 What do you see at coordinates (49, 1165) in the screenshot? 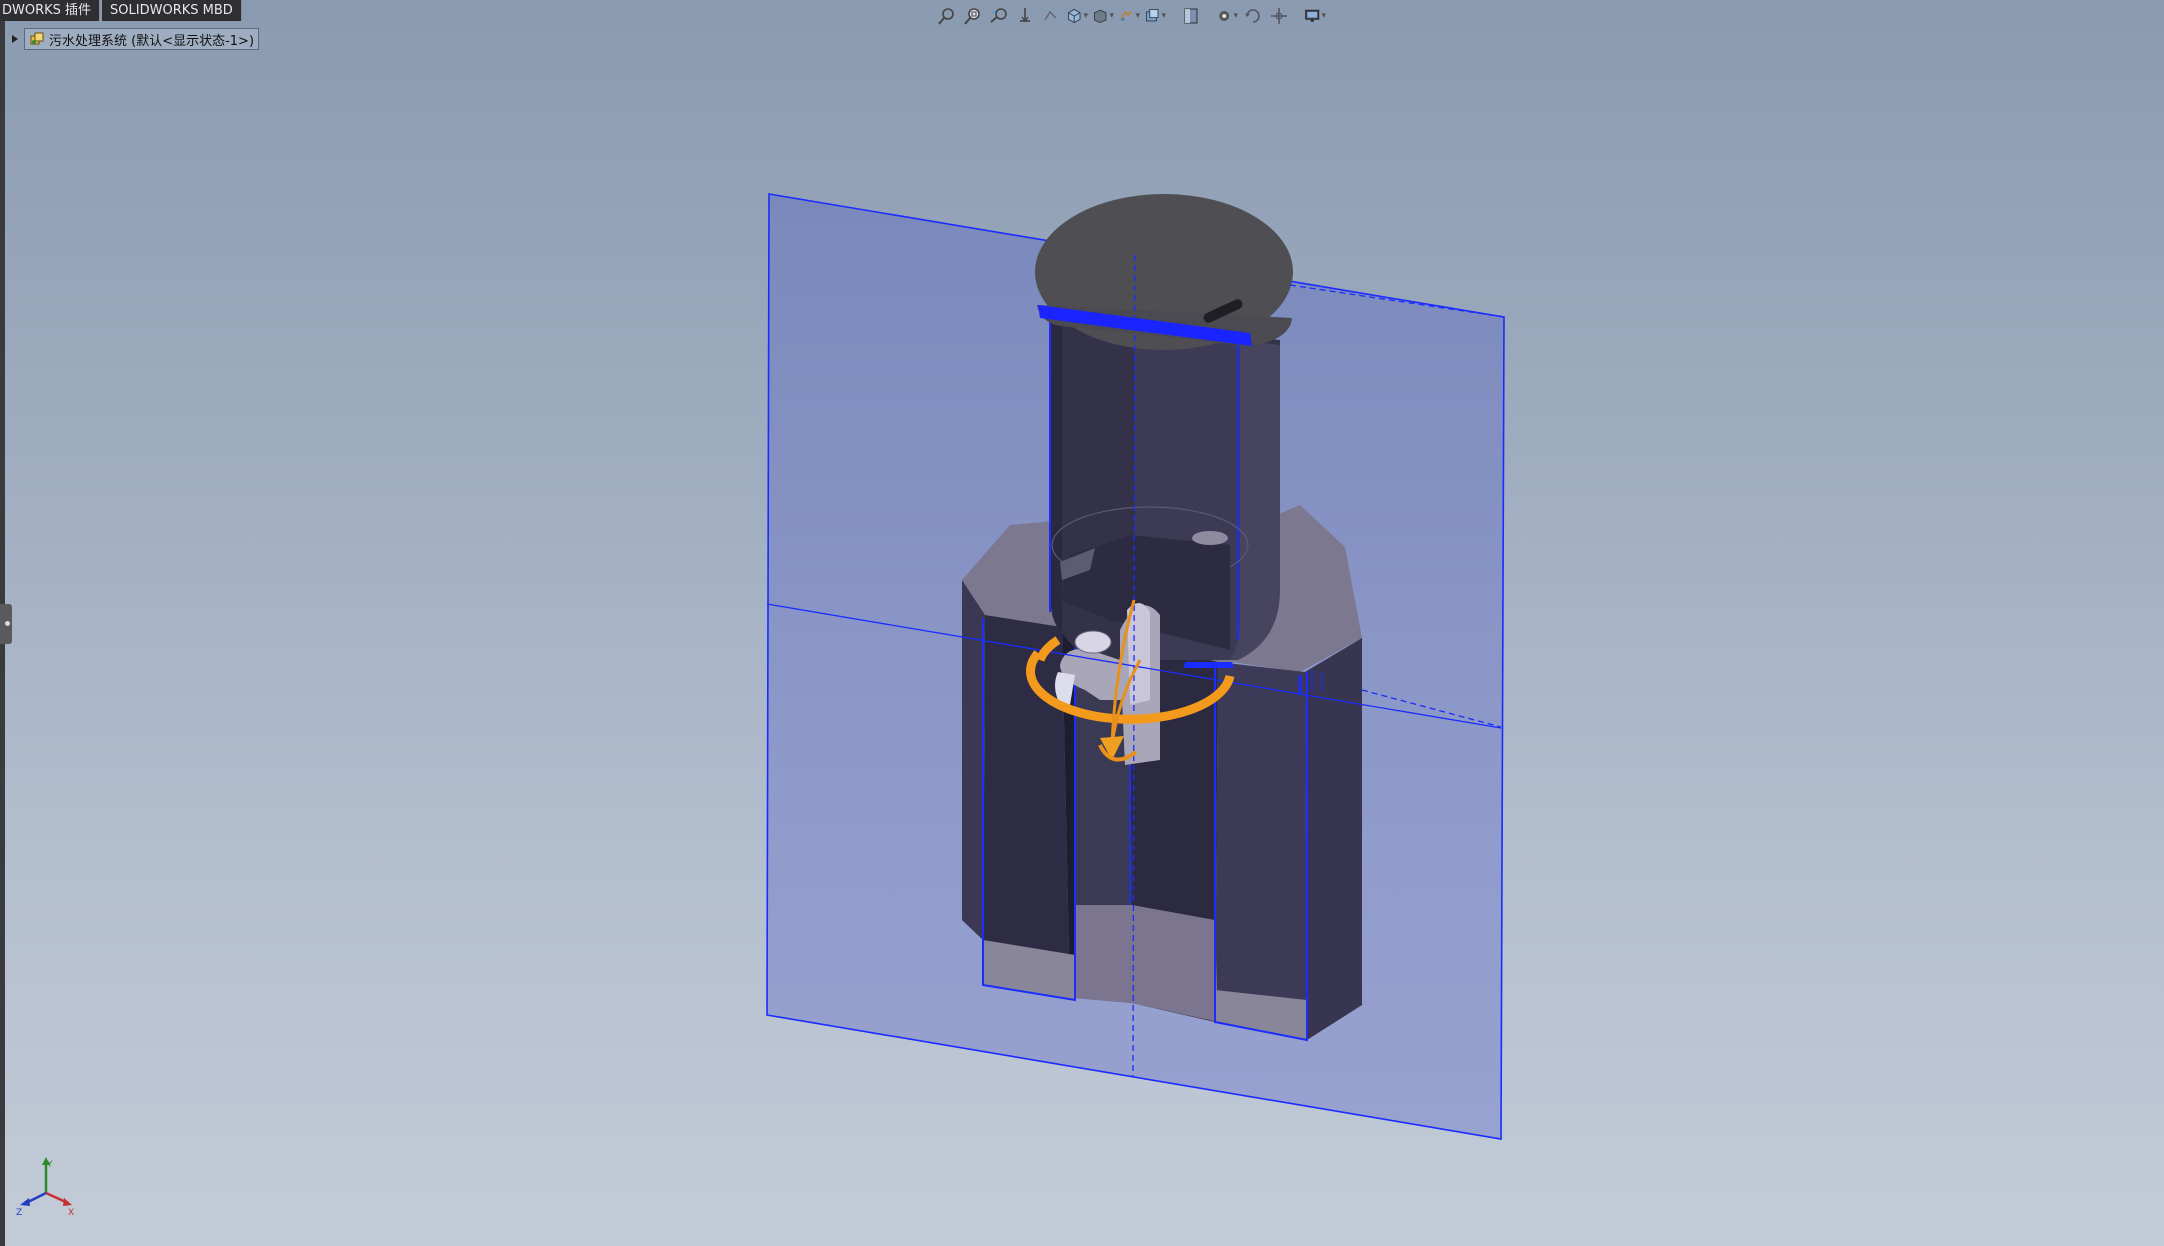
I see `triad-y-label: Y` at bounding box center [49, 1165].